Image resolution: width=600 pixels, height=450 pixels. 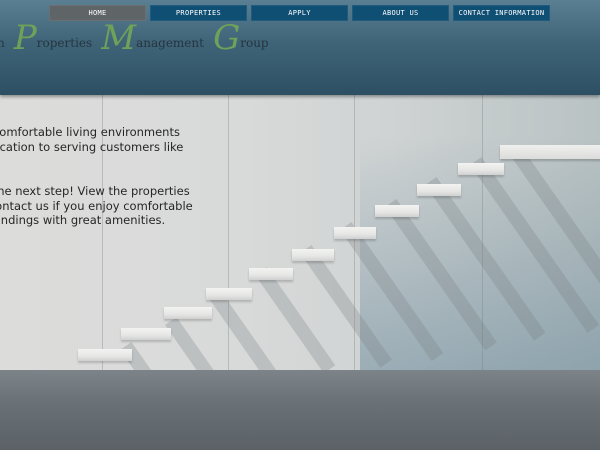 I want to click on logo-word-3: Management, so click(x=152, y=38).